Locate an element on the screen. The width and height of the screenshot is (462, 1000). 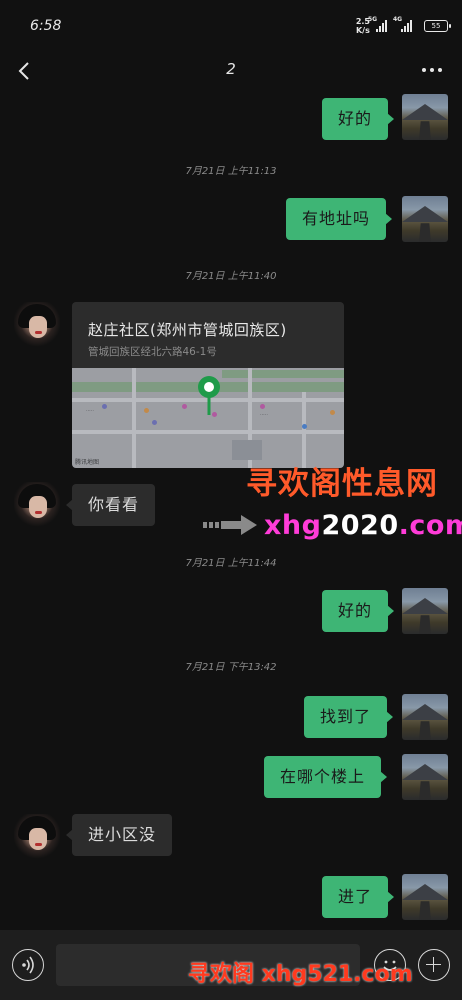
watermark-url: xhg2020.com is located at coordinates (363, 525).